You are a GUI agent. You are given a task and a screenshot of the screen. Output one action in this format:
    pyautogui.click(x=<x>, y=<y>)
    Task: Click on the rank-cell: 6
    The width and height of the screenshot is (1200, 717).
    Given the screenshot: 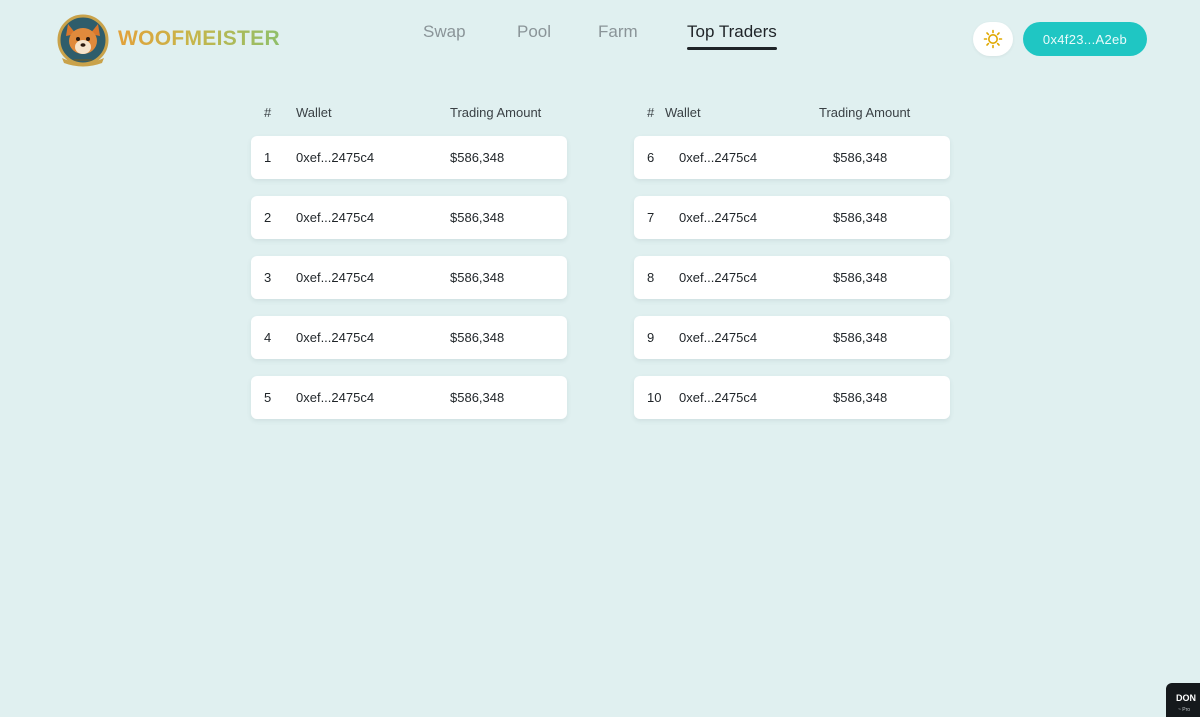 What is the action you would take?
    pyautogui.click(x=651, y=157)
    